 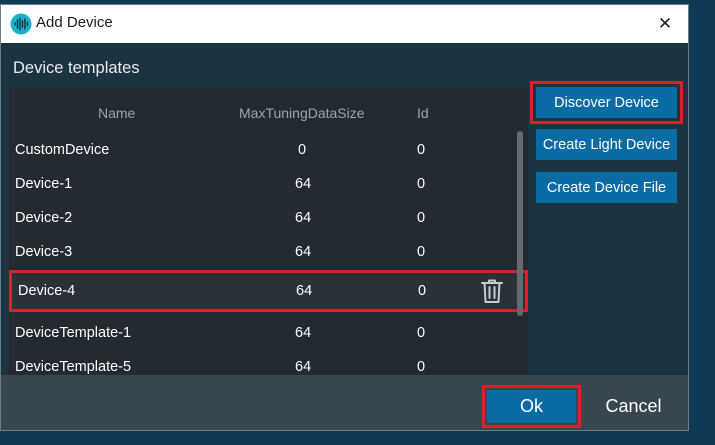 What do you see at coordinates (268, 218) in the screenshot?
I see `table-row: Device-2 64 0` at bounding box center [268, 218].